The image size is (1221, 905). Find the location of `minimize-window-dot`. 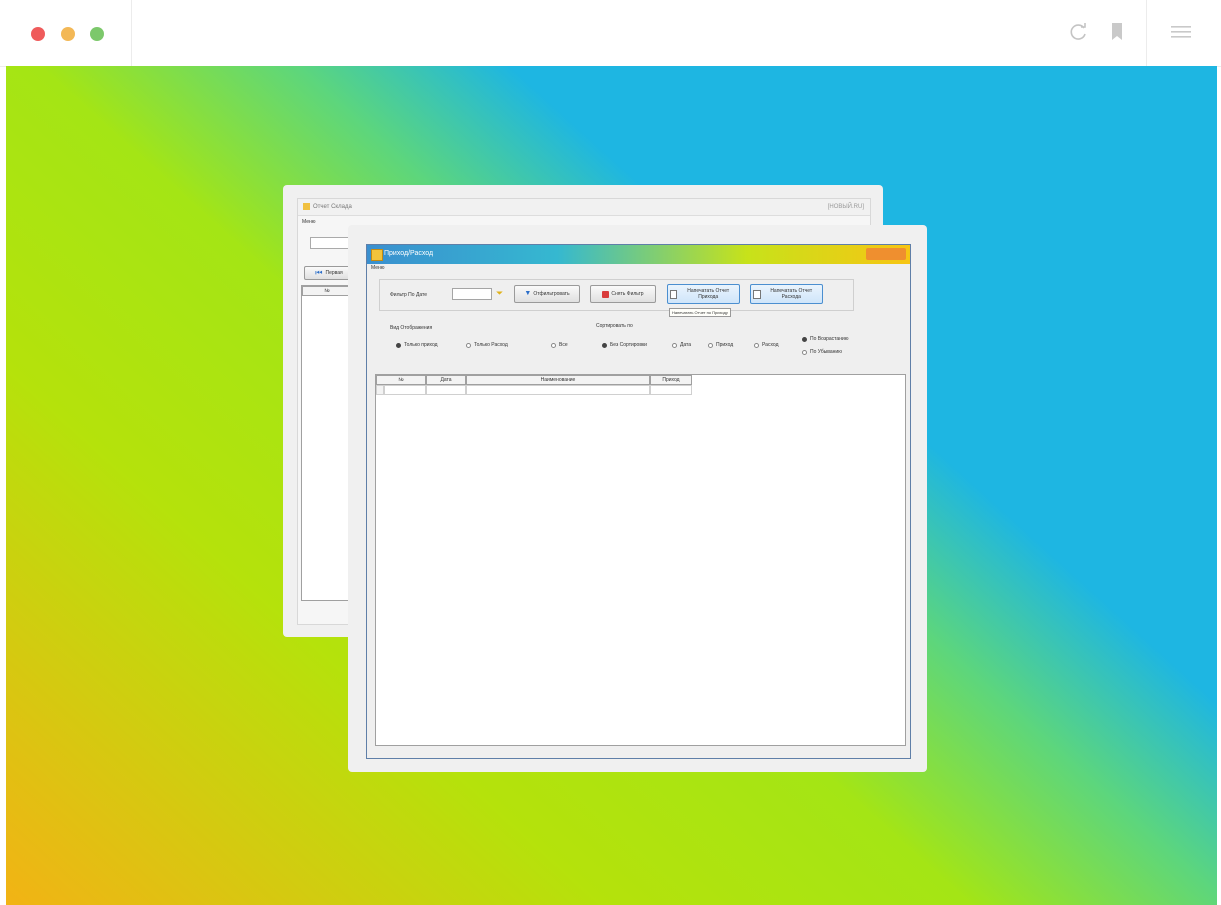

minimize-window-dot is located at coordinates (68, 34).